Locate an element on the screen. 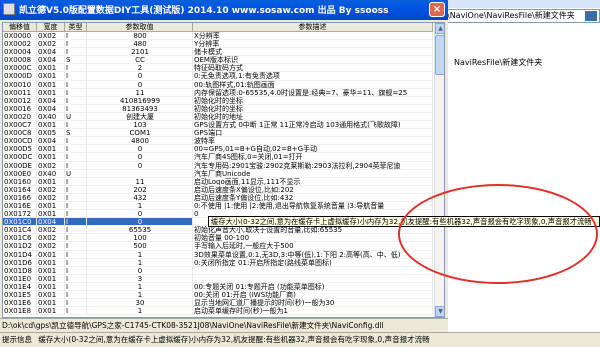 This screenshot has width=600, height=347. table-row: 0X01E5 0X01 I 1 00:关闭 01:开启 (IWS功能厂商) is located at coordinates (218, 295).